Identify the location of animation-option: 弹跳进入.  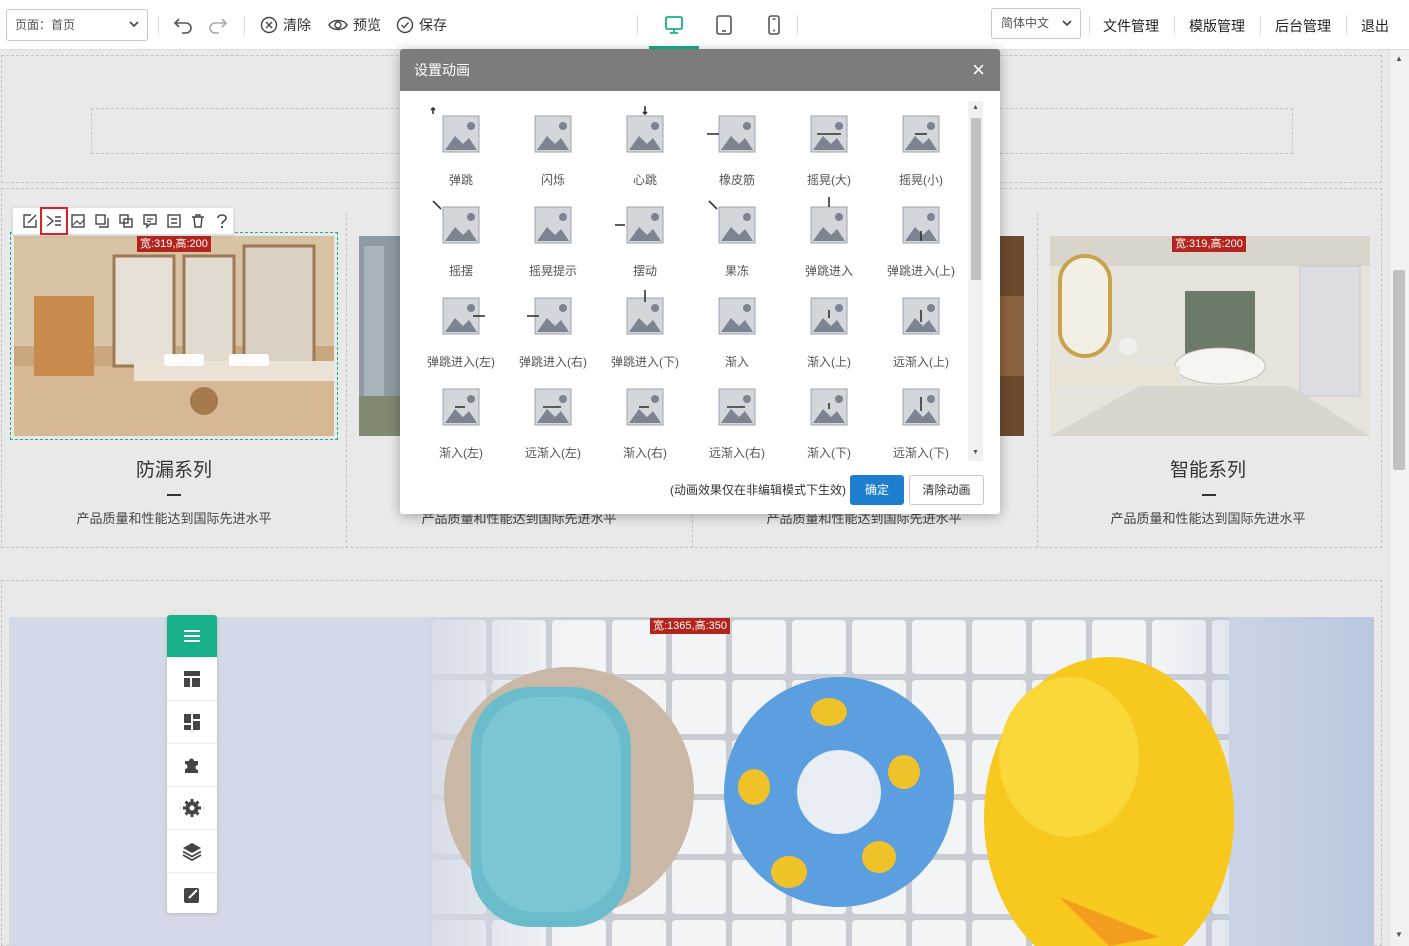
(829, 237).